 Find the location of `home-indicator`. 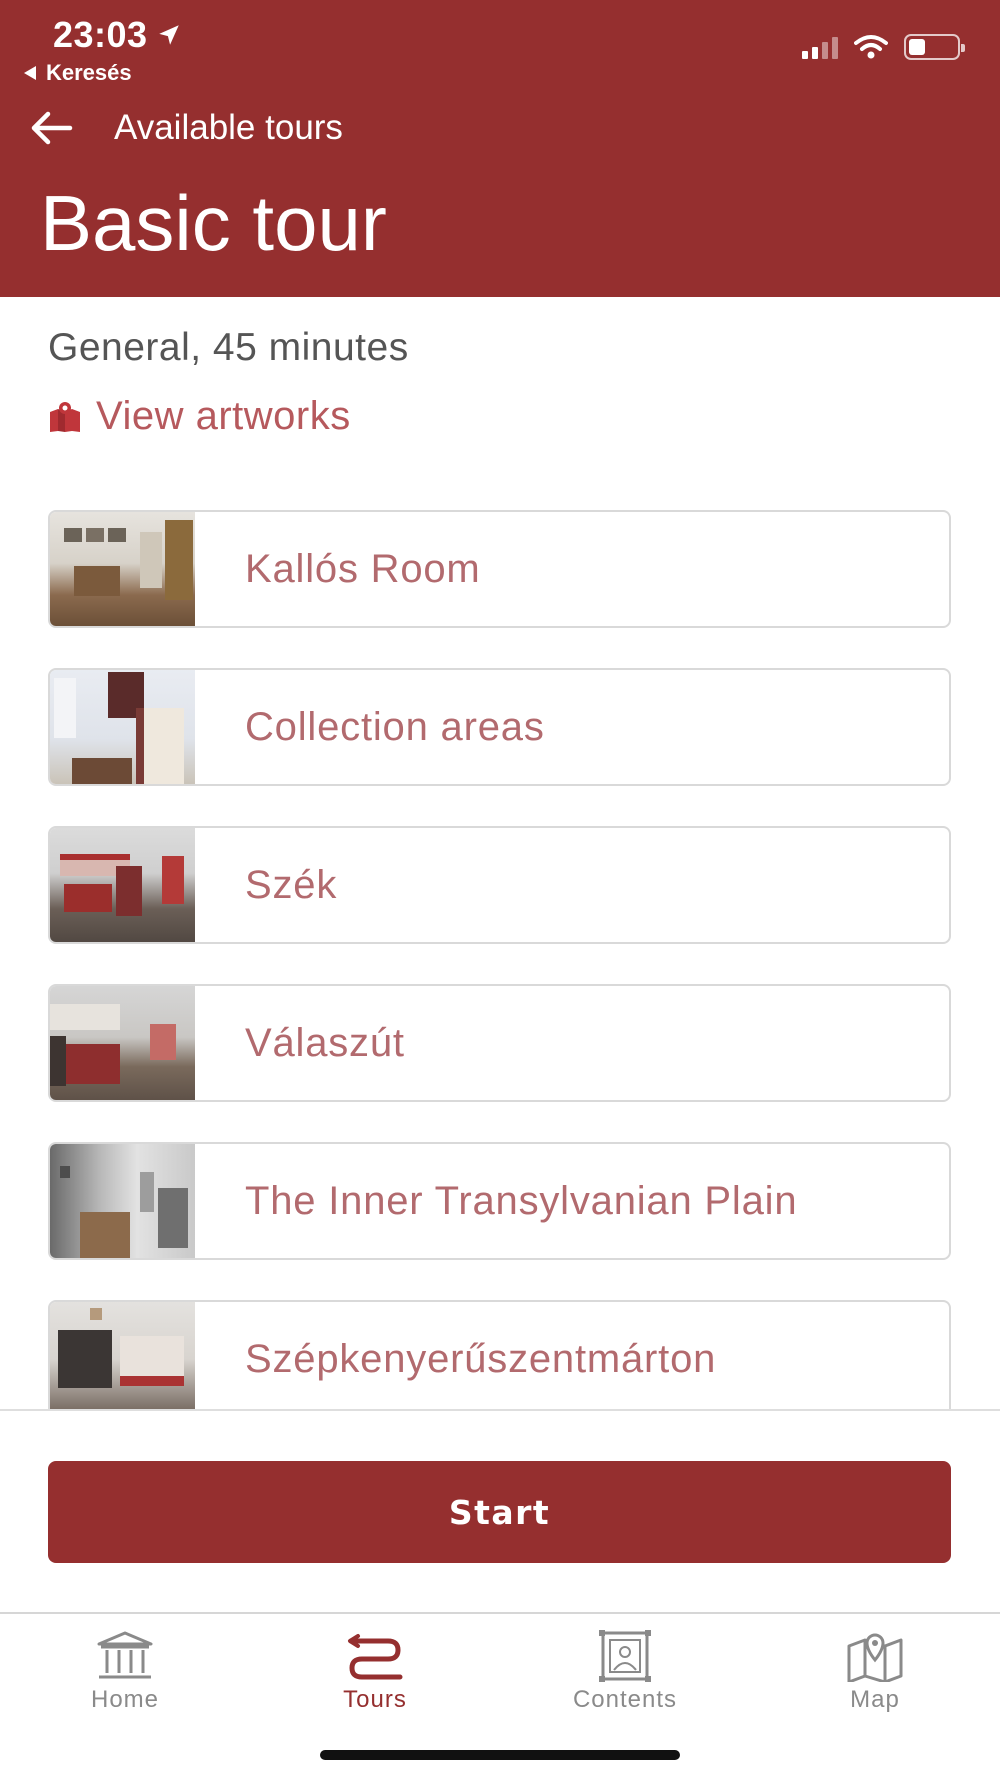

home-indicator is located at coordinates (500, 1755).